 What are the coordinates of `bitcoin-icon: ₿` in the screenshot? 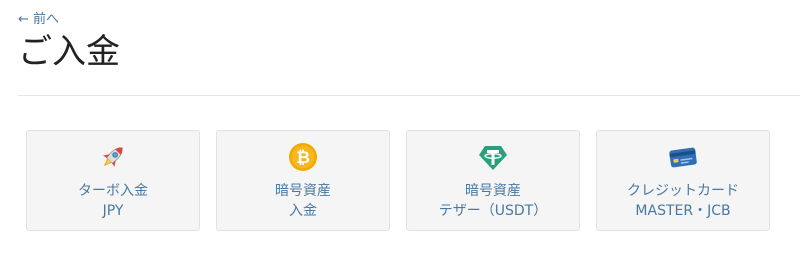 It's located at (303, 157).